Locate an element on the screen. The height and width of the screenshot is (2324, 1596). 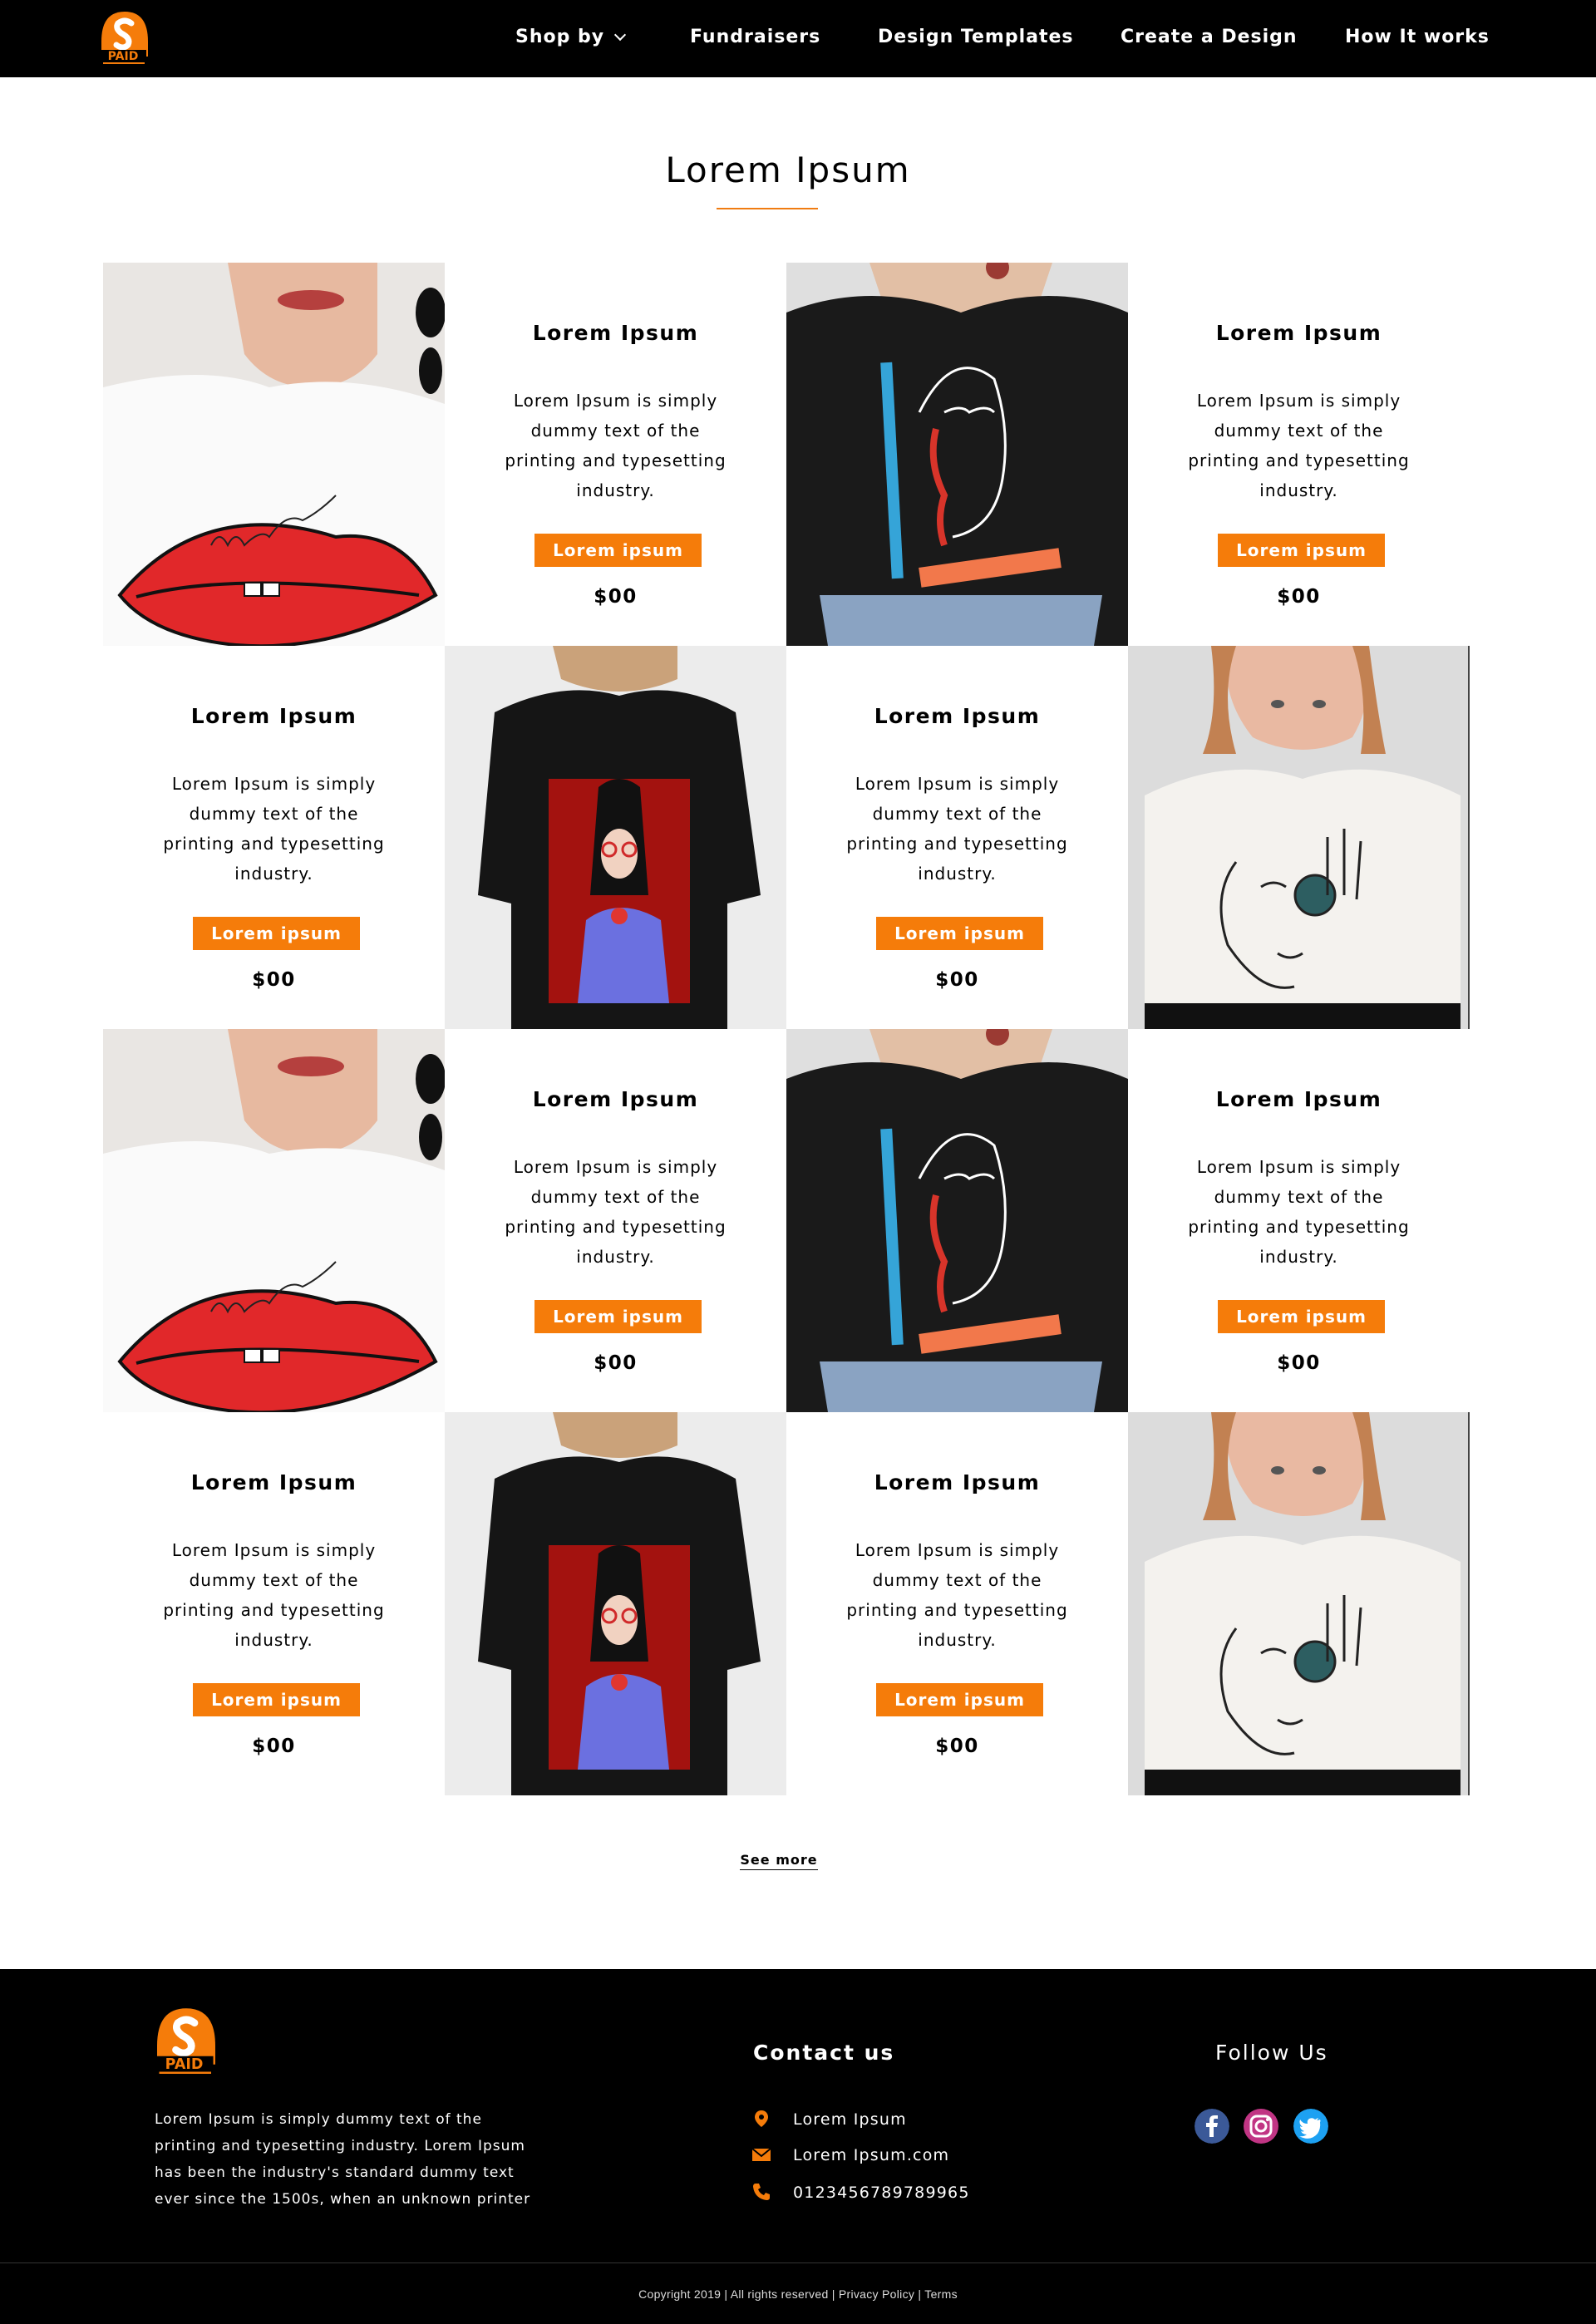
nav-shop-by-label: Shop by is located at coordinates (560, 37).